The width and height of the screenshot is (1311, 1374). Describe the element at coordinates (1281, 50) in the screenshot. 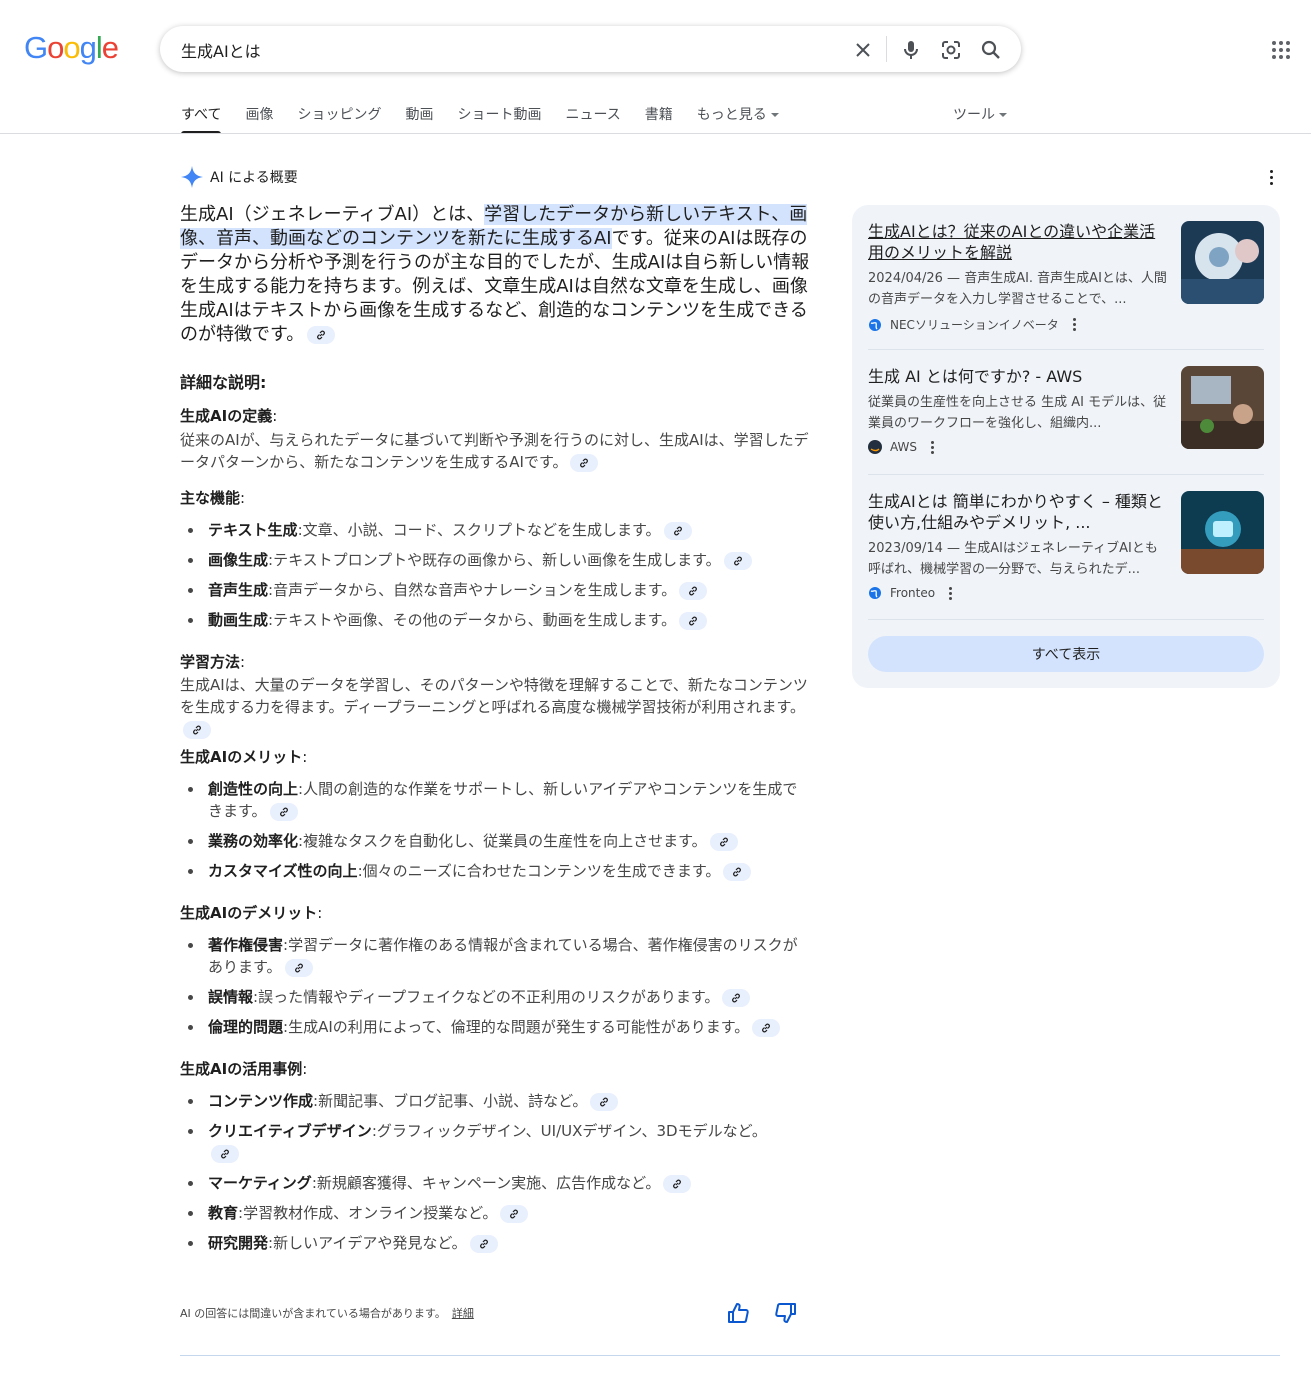

I see `apps-grid-icon` at that location.